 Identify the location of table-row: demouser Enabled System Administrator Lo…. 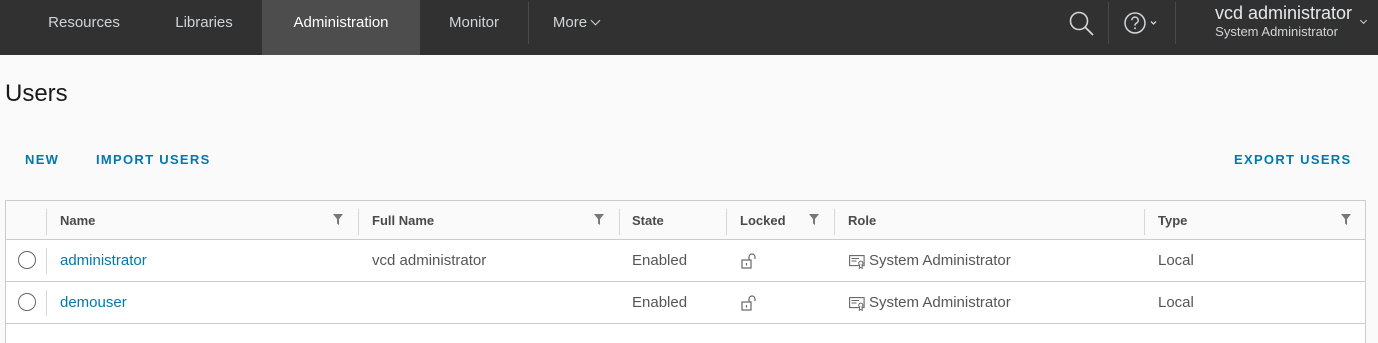
(685, 303).